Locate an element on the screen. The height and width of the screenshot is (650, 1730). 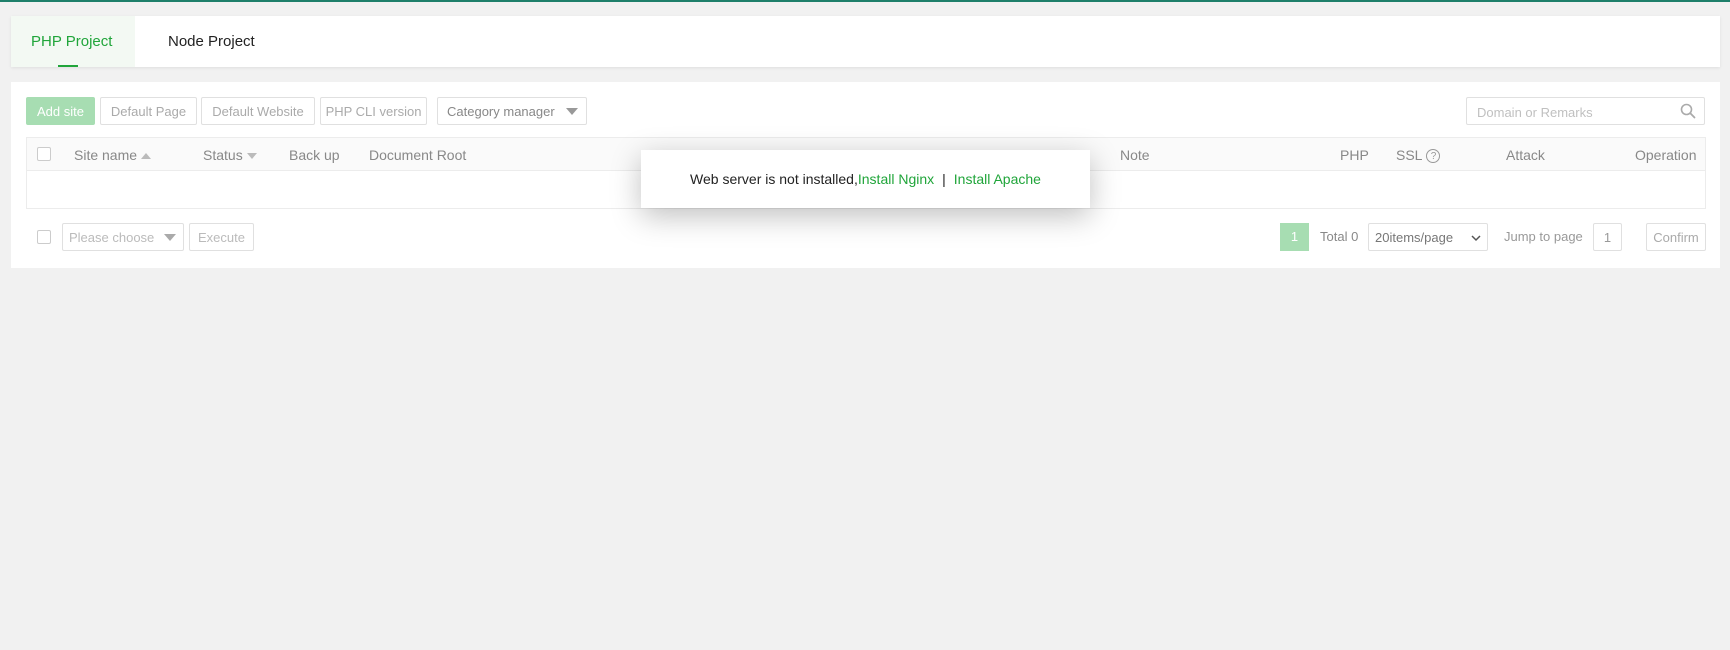
dialog-message: Web server is not installed, is located at coordinates (774, 179).